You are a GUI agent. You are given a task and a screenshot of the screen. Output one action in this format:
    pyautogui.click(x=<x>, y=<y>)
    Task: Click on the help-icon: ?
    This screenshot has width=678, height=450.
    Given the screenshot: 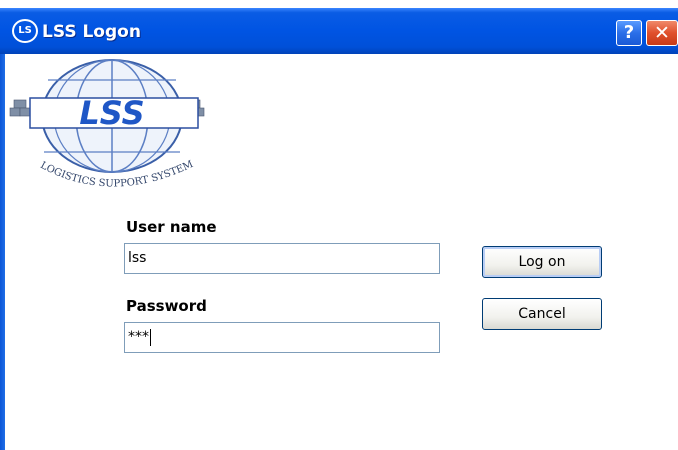 What is the action you would take?
    pyautogui.click(x=629, y=32)
    